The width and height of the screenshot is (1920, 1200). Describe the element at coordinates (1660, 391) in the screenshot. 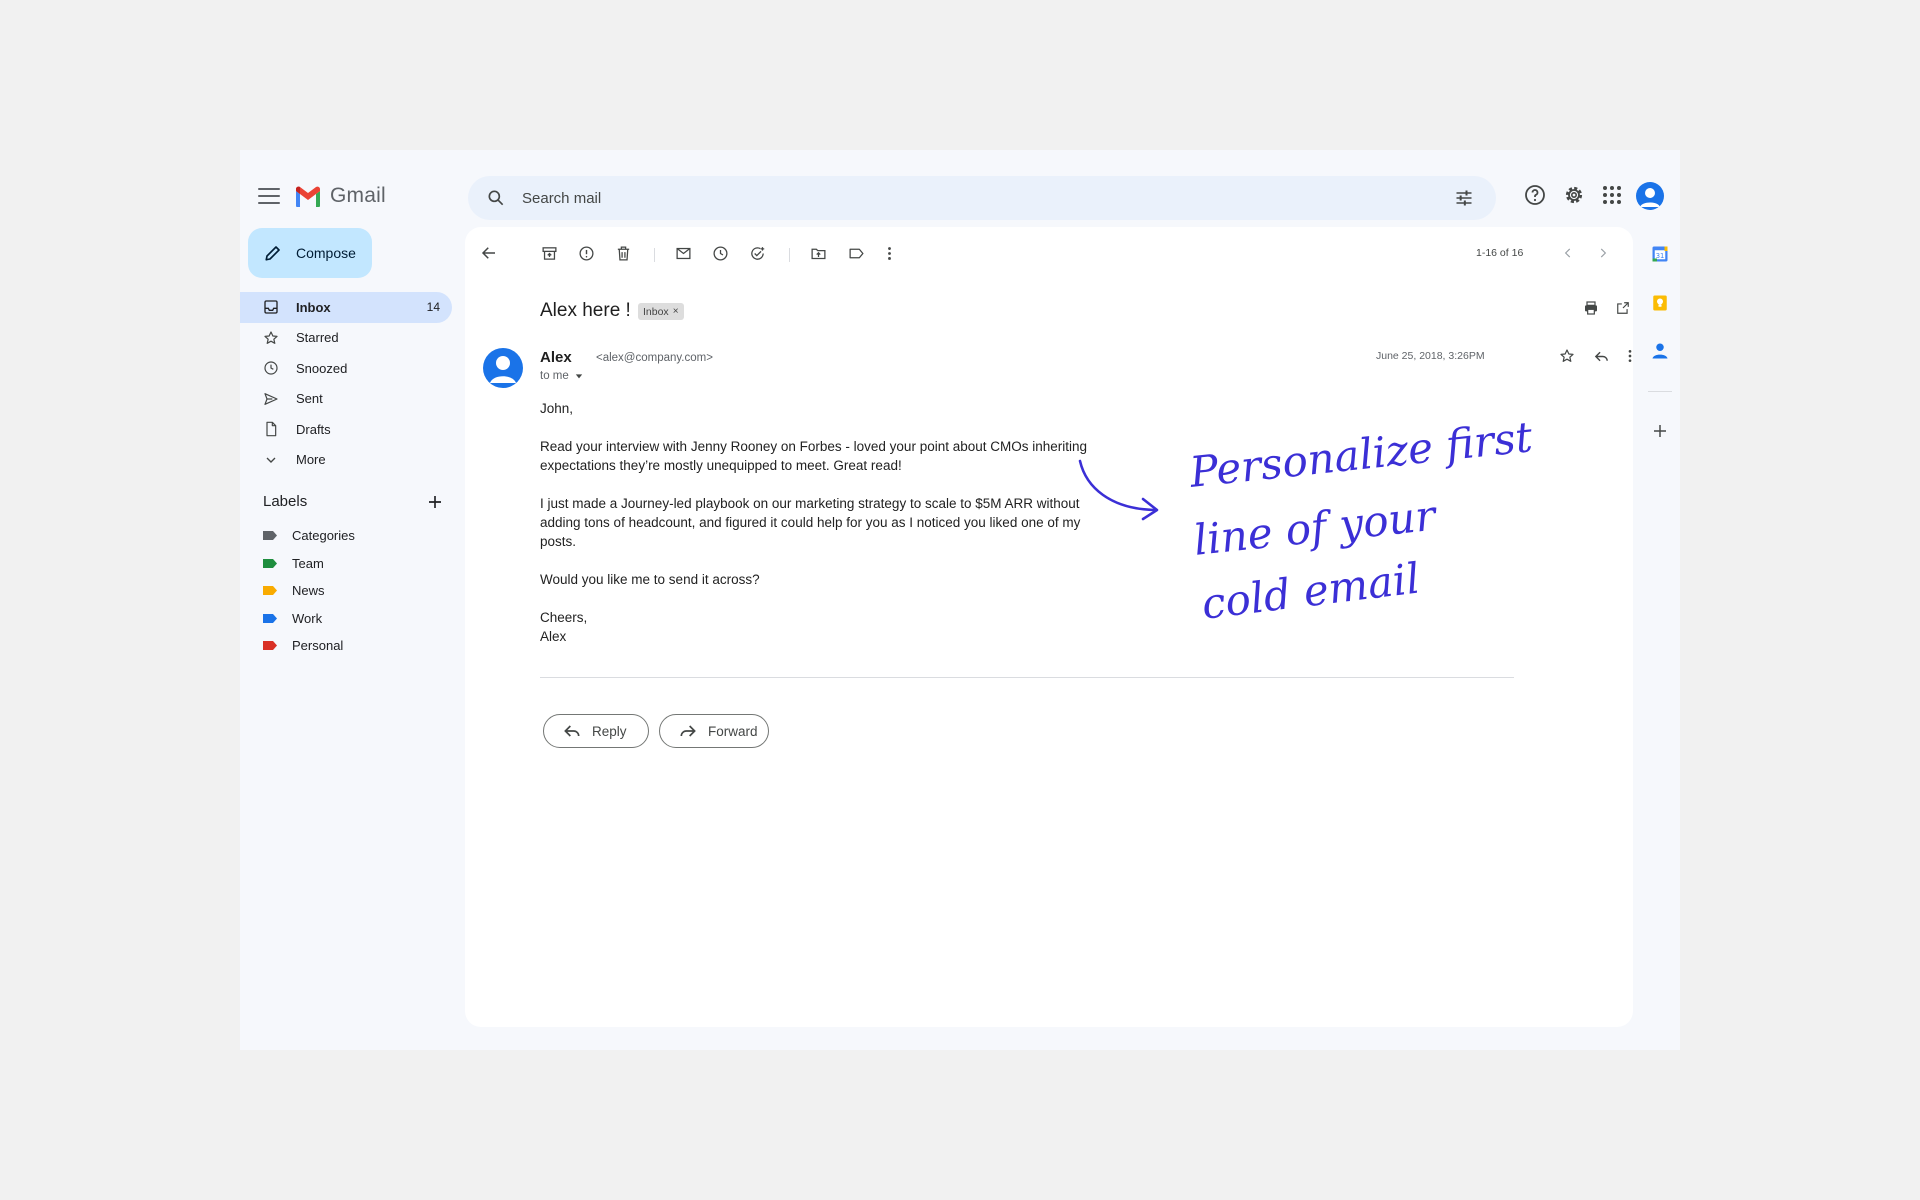

I see `rail-divider` at that location.